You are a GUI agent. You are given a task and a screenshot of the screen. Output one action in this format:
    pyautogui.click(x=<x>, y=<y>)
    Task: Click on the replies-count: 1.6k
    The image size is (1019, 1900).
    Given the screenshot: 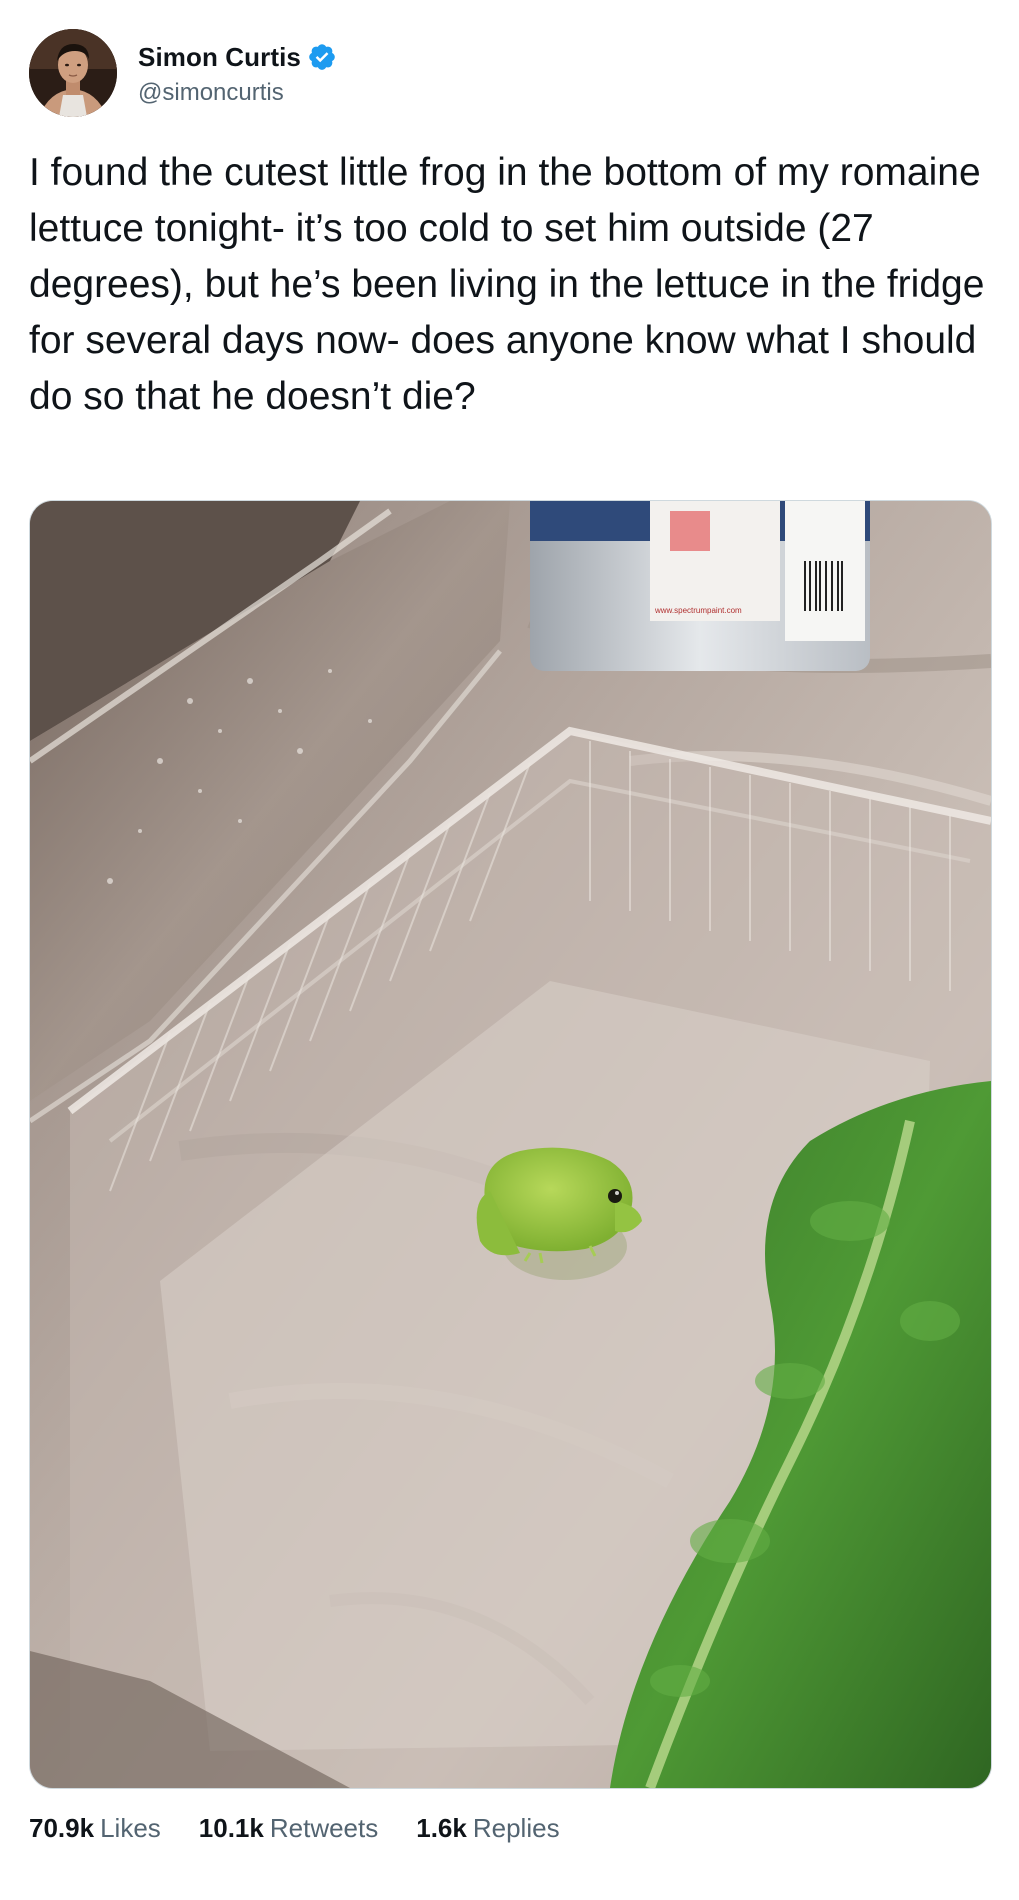 What is the action you would take?
    pyautogui.click(x=441, y=1827)
    